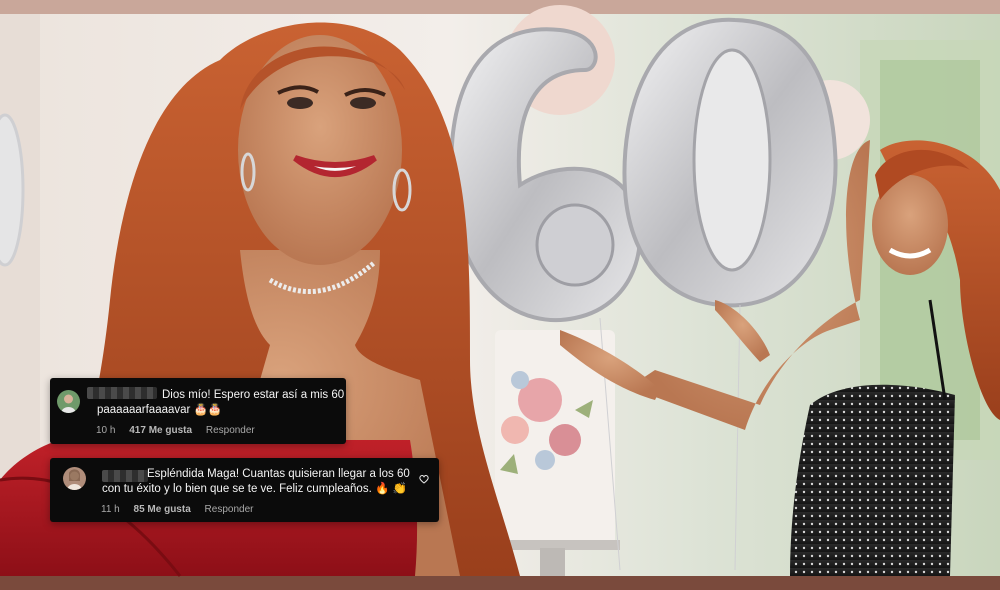 The image size is (1000, 590). I want to click on comment-time: 10 h, so click(106, 430).